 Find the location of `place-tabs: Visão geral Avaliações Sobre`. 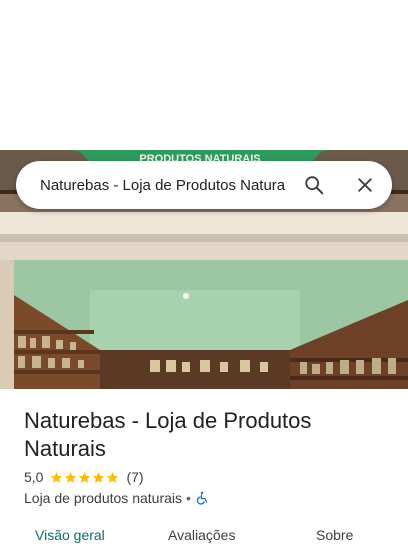

place-tabs: Visão geral Avaliações Sobre is located at coordinates (204, 537).